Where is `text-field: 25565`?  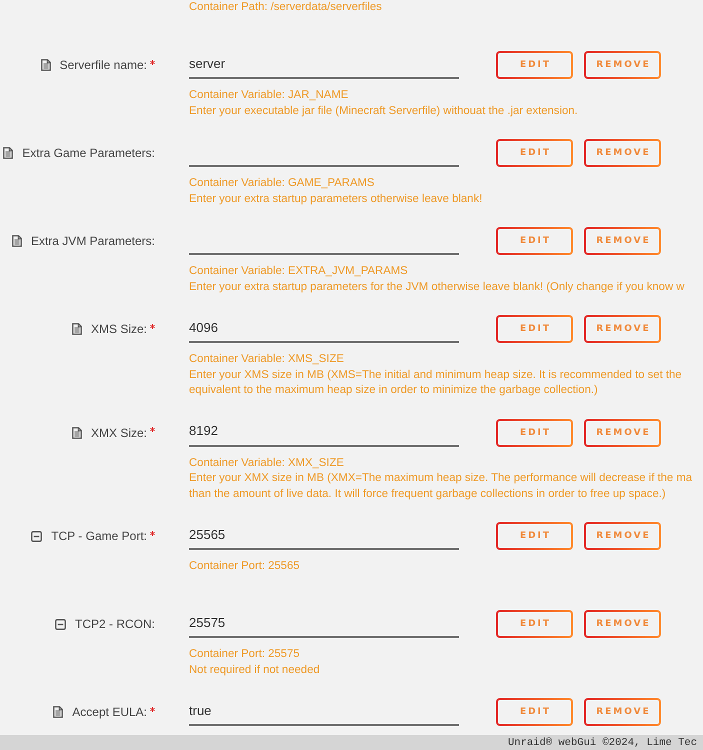
text-field: 25565 is located at coordinates (324, 536).